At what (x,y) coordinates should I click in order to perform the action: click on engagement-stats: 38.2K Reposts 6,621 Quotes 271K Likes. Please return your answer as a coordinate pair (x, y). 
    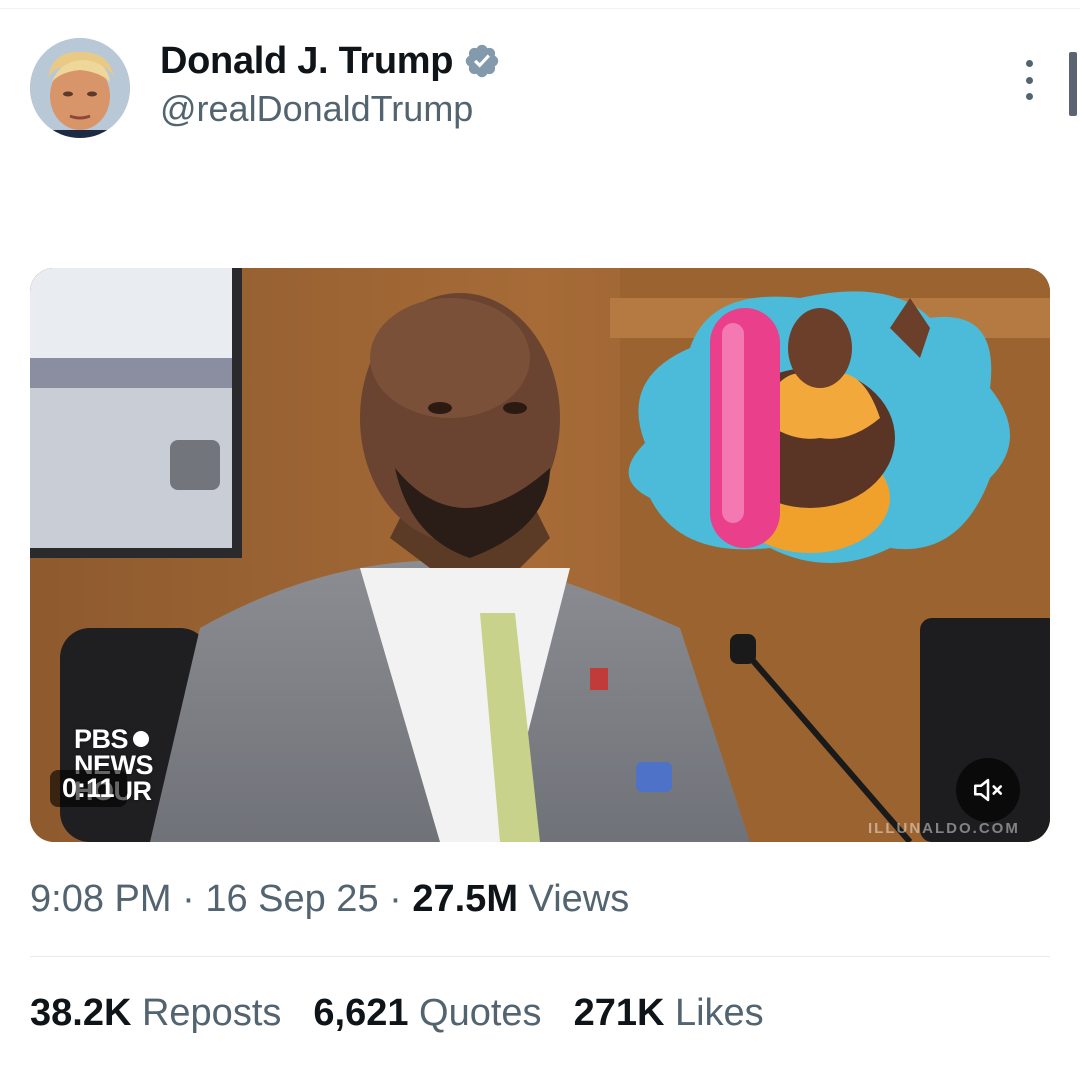
    Looking at the image, I should click on (413, 1013).